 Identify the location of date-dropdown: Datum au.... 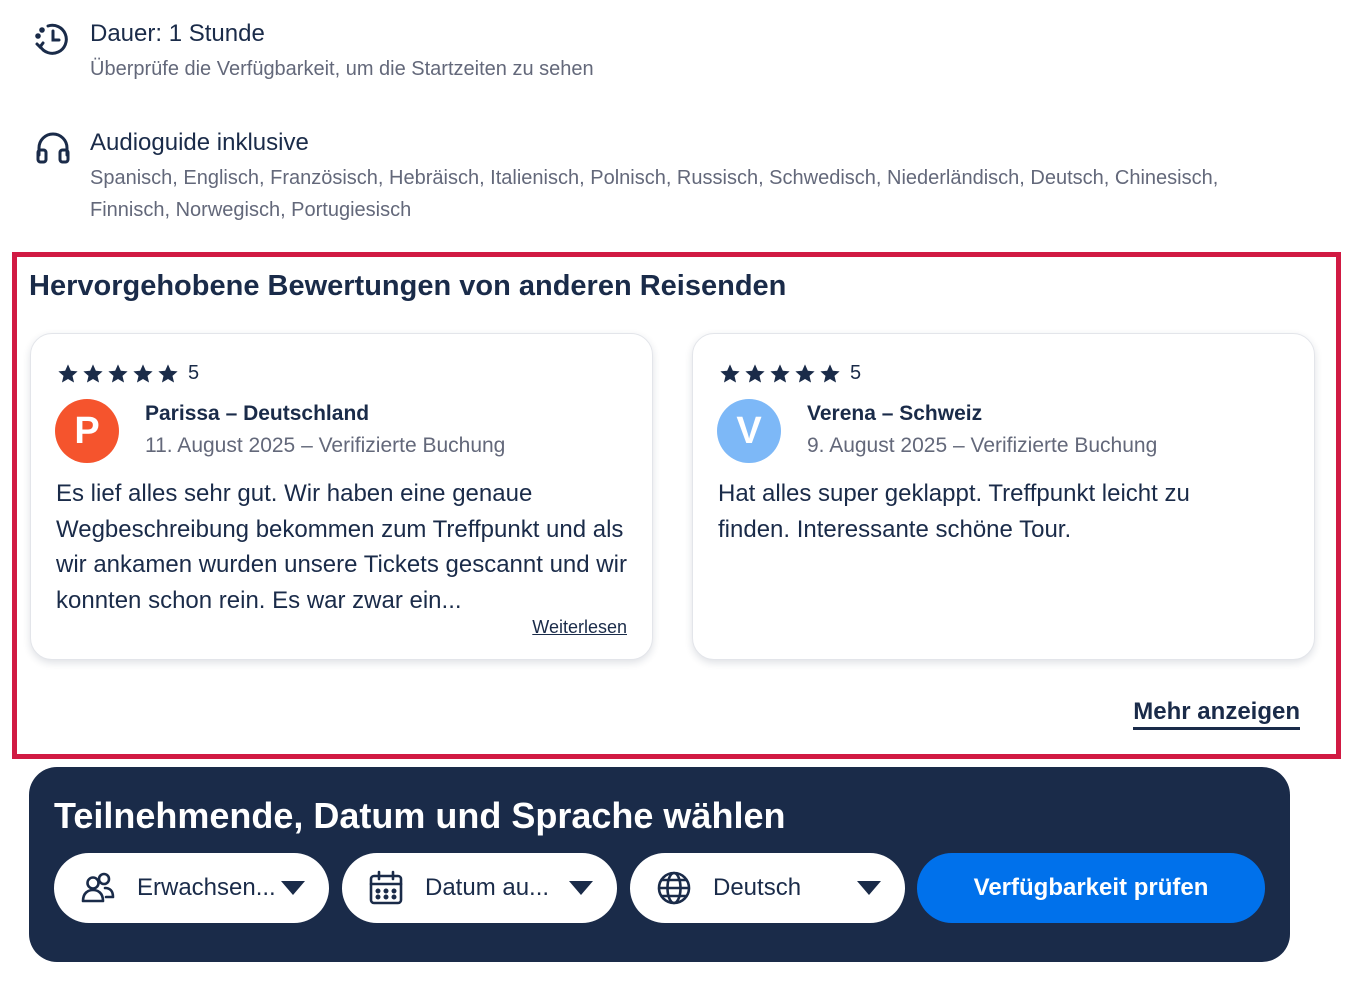
(479, 888).